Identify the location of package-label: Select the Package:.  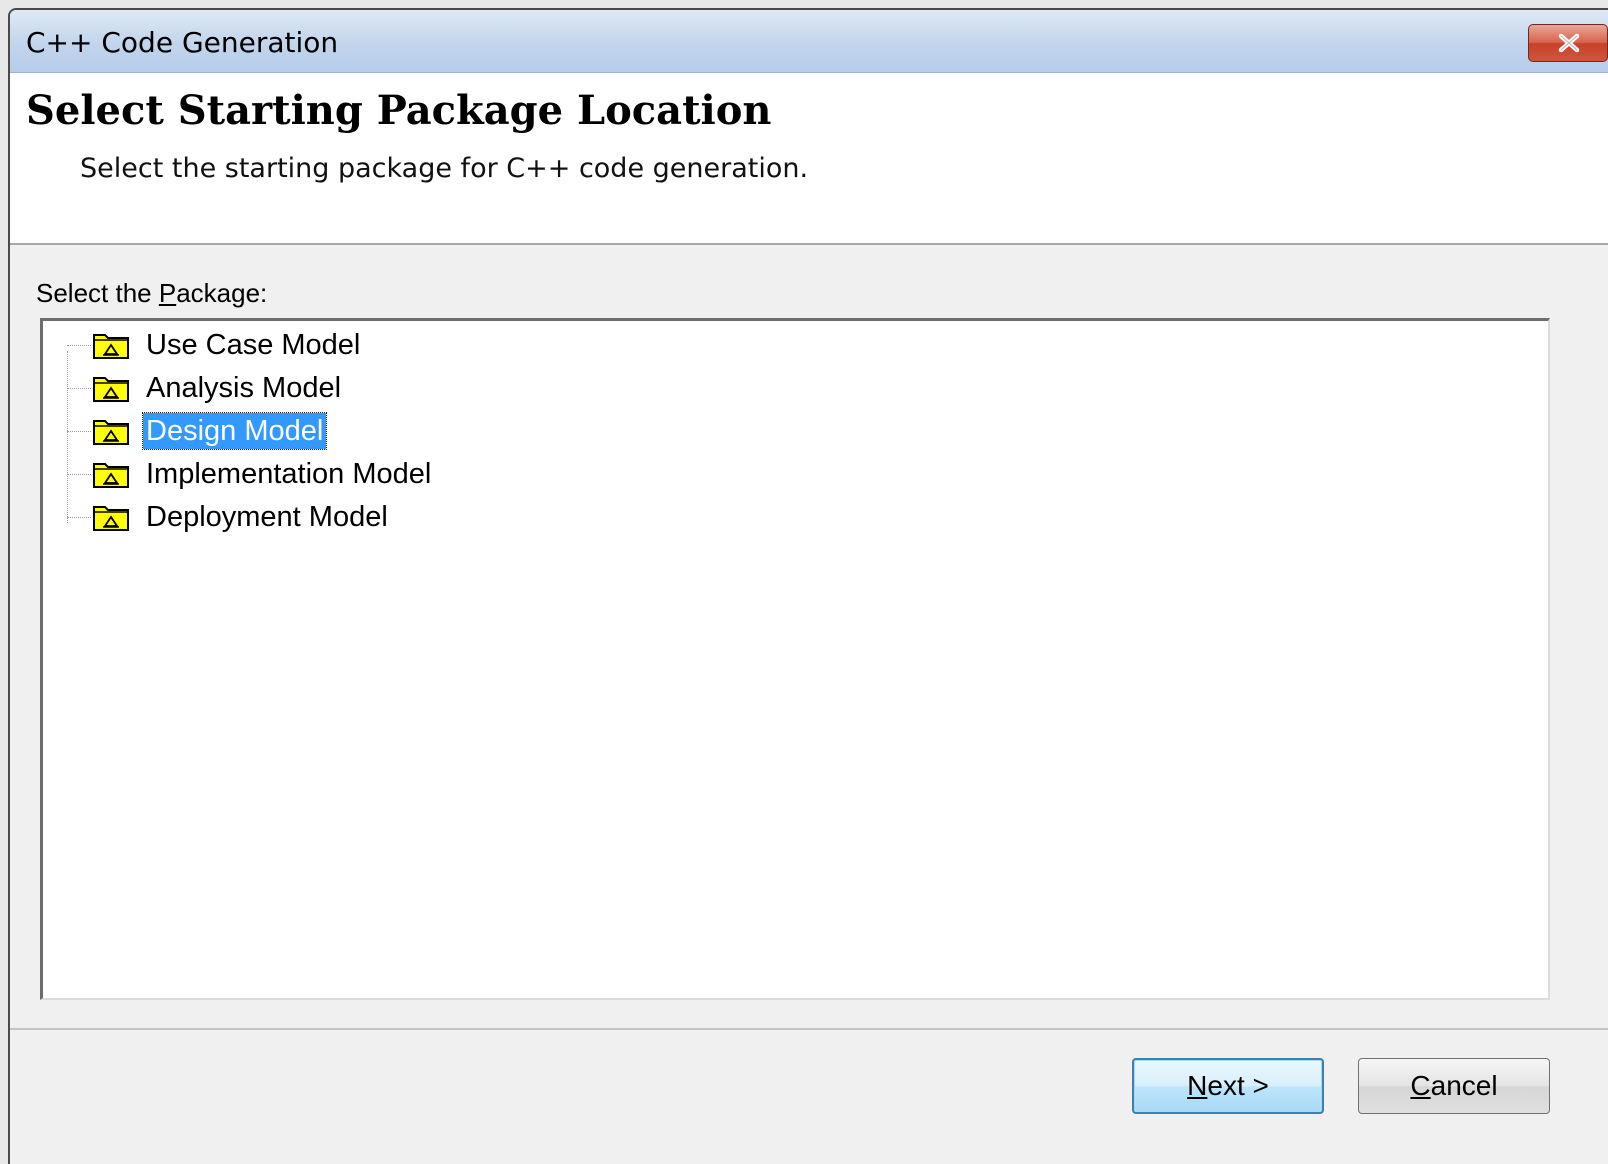
(151, 293).